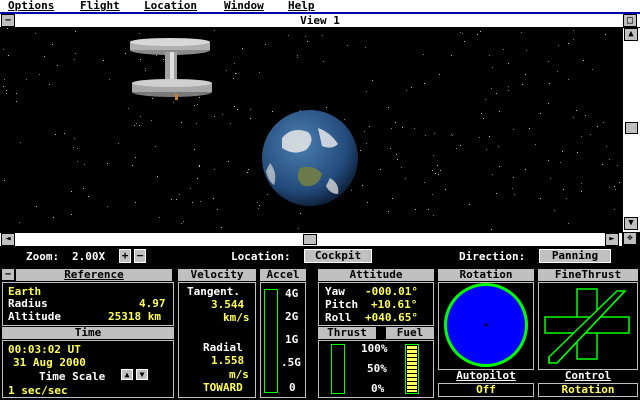 The image size is (640, 400). What do you see at coordinates (217, 275) in the screenshot?
I see `velocity-title: Velocity` at bounding box center [217, 275].